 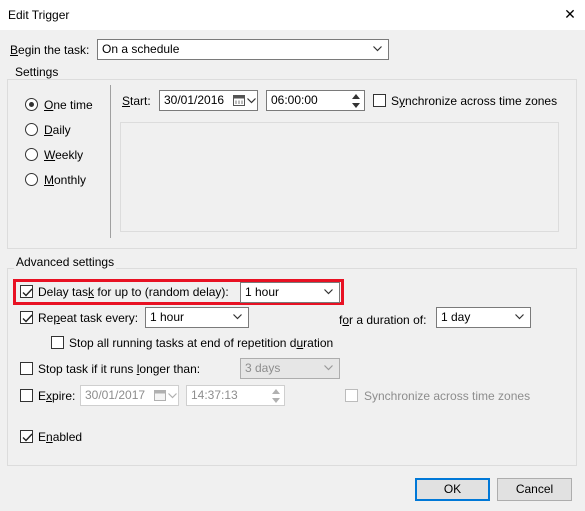 What do you see at coordinates (31, 179) in the screenshot?
I see `radio-monthly` at bounding box center [31, 179].